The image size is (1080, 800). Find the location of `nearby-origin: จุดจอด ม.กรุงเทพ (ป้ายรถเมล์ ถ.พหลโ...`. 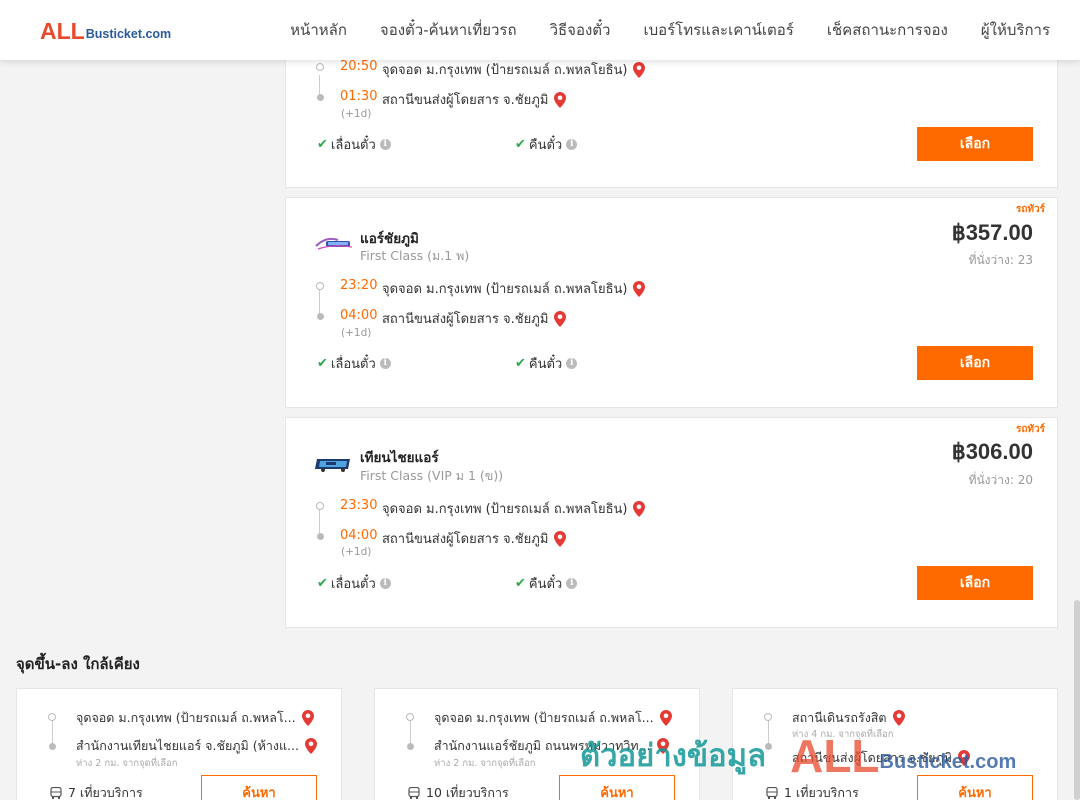

nearby-origin: จุดจอด ม.กรุงเทพ (ป้ายรถเมล์ ถ.พหลโ... is located at coordinates (553, 718).